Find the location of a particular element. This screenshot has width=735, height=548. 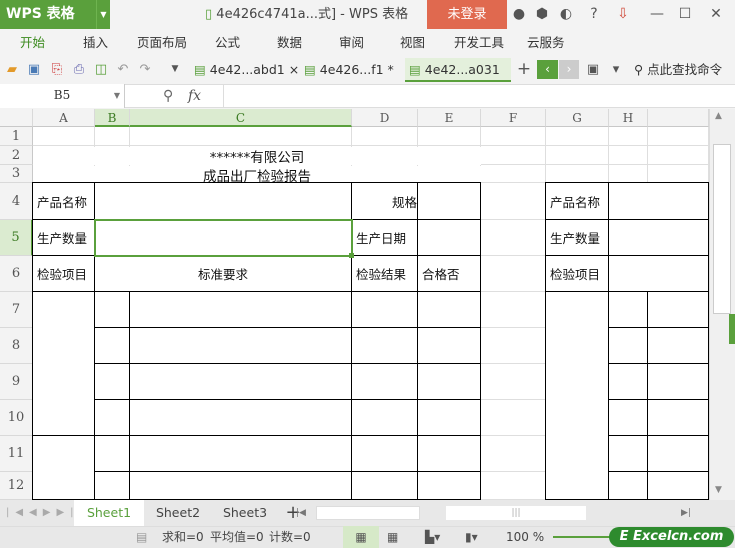

label-cell: 检验项目 is located at coordinates (63, 273).